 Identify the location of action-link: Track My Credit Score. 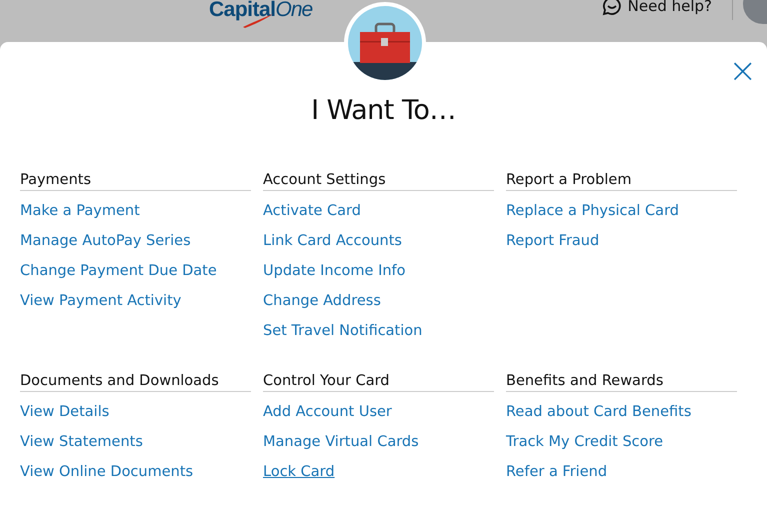
(585, 442).